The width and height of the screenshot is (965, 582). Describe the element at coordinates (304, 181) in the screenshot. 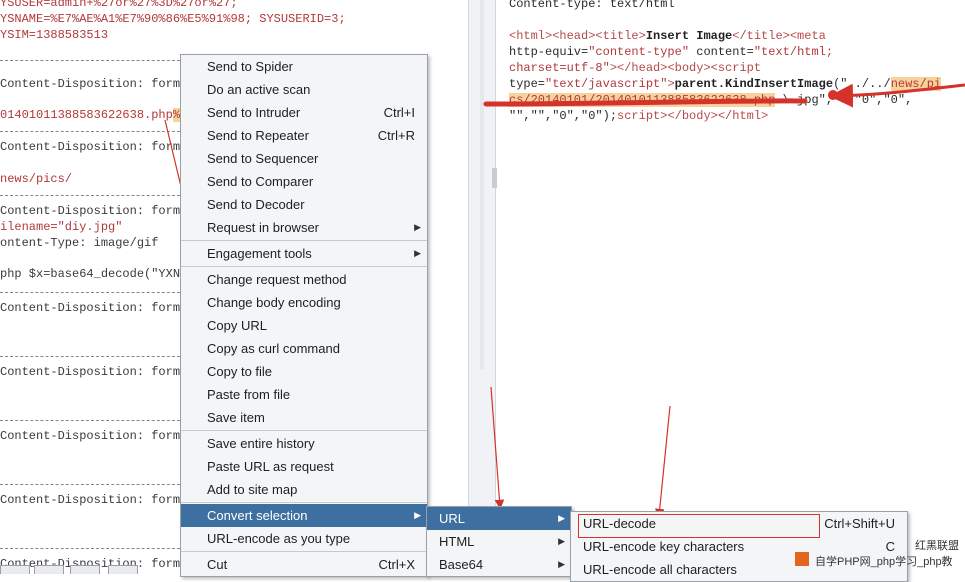

I see `menu-item-send-to-comparer: Send to Comparer` at that location.